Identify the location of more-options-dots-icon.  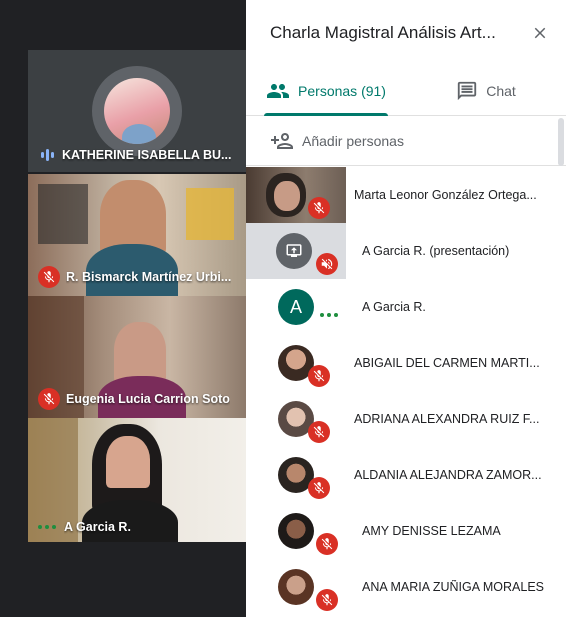
(48, 527).